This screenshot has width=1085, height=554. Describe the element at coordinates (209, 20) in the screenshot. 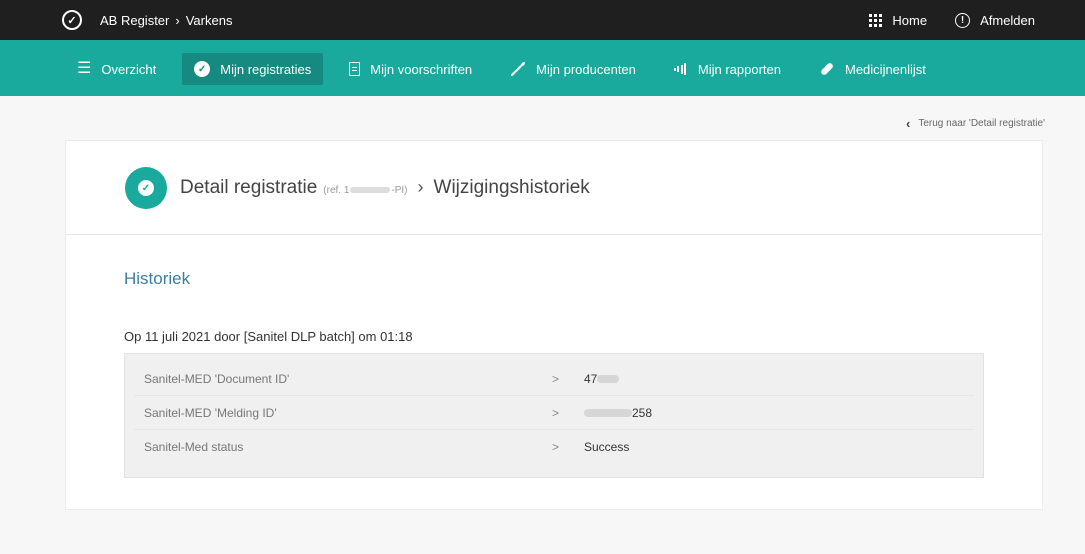

I see `breadcrumb-section: Varkens` at that location.